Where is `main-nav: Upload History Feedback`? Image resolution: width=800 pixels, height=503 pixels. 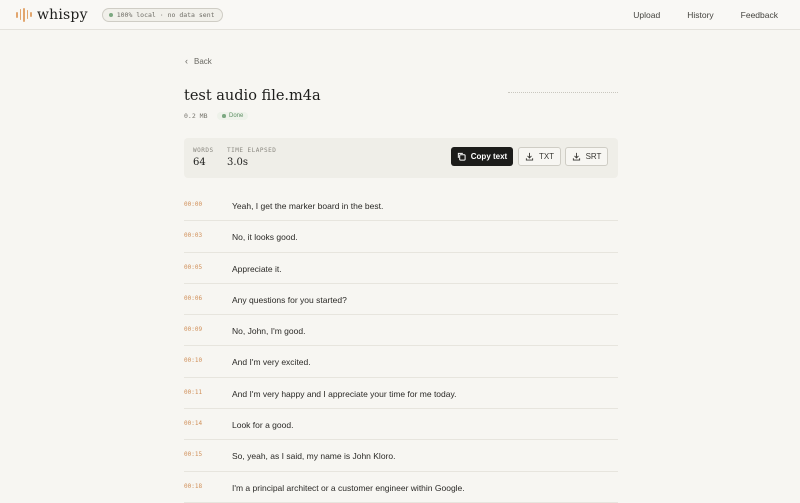 main-nav: Upload History Feedback is located at coordinates (705, 15).